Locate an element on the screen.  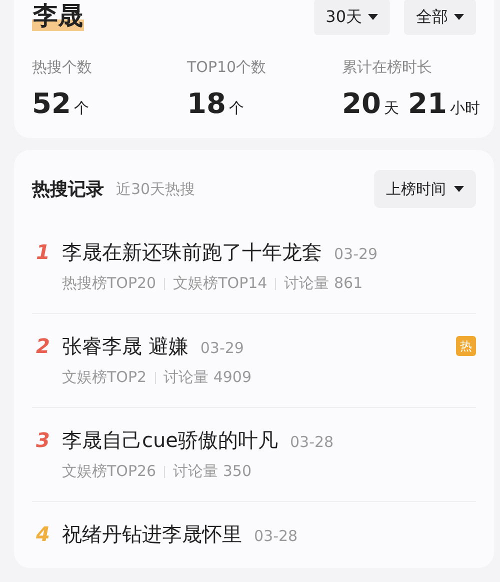
section-title: 热搜记录 is located at coordinates (68, 189).